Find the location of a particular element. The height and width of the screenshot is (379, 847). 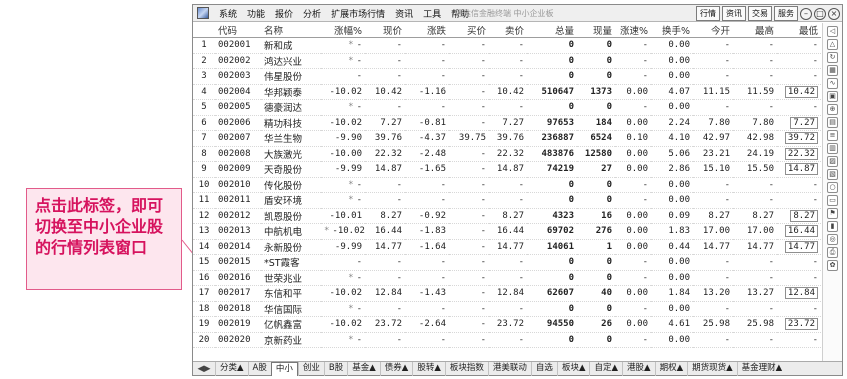

cell-ask: - is located at coordinates (508, 200).